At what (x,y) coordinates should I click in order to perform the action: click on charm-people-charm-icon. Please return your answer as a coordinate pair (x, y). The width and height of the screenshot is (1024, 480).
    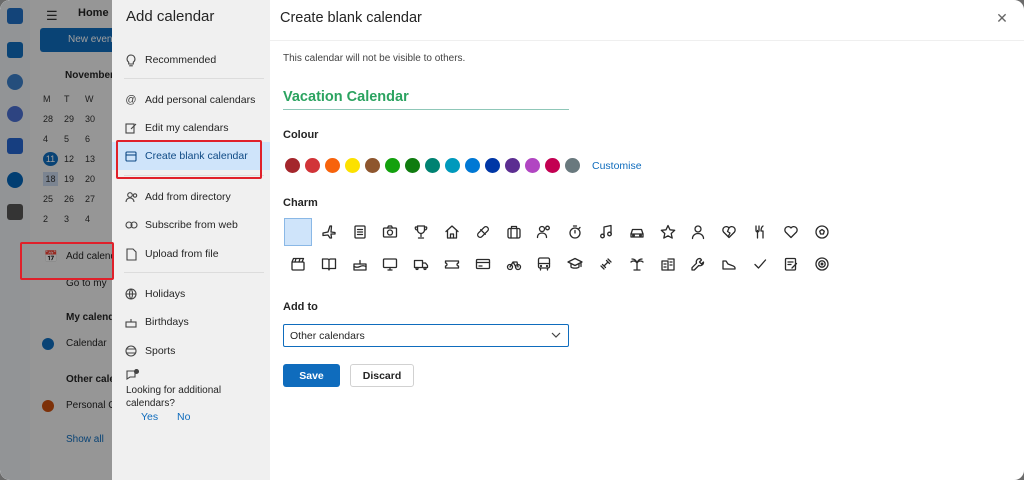
    Looking at the image, I should click on (544, 232).